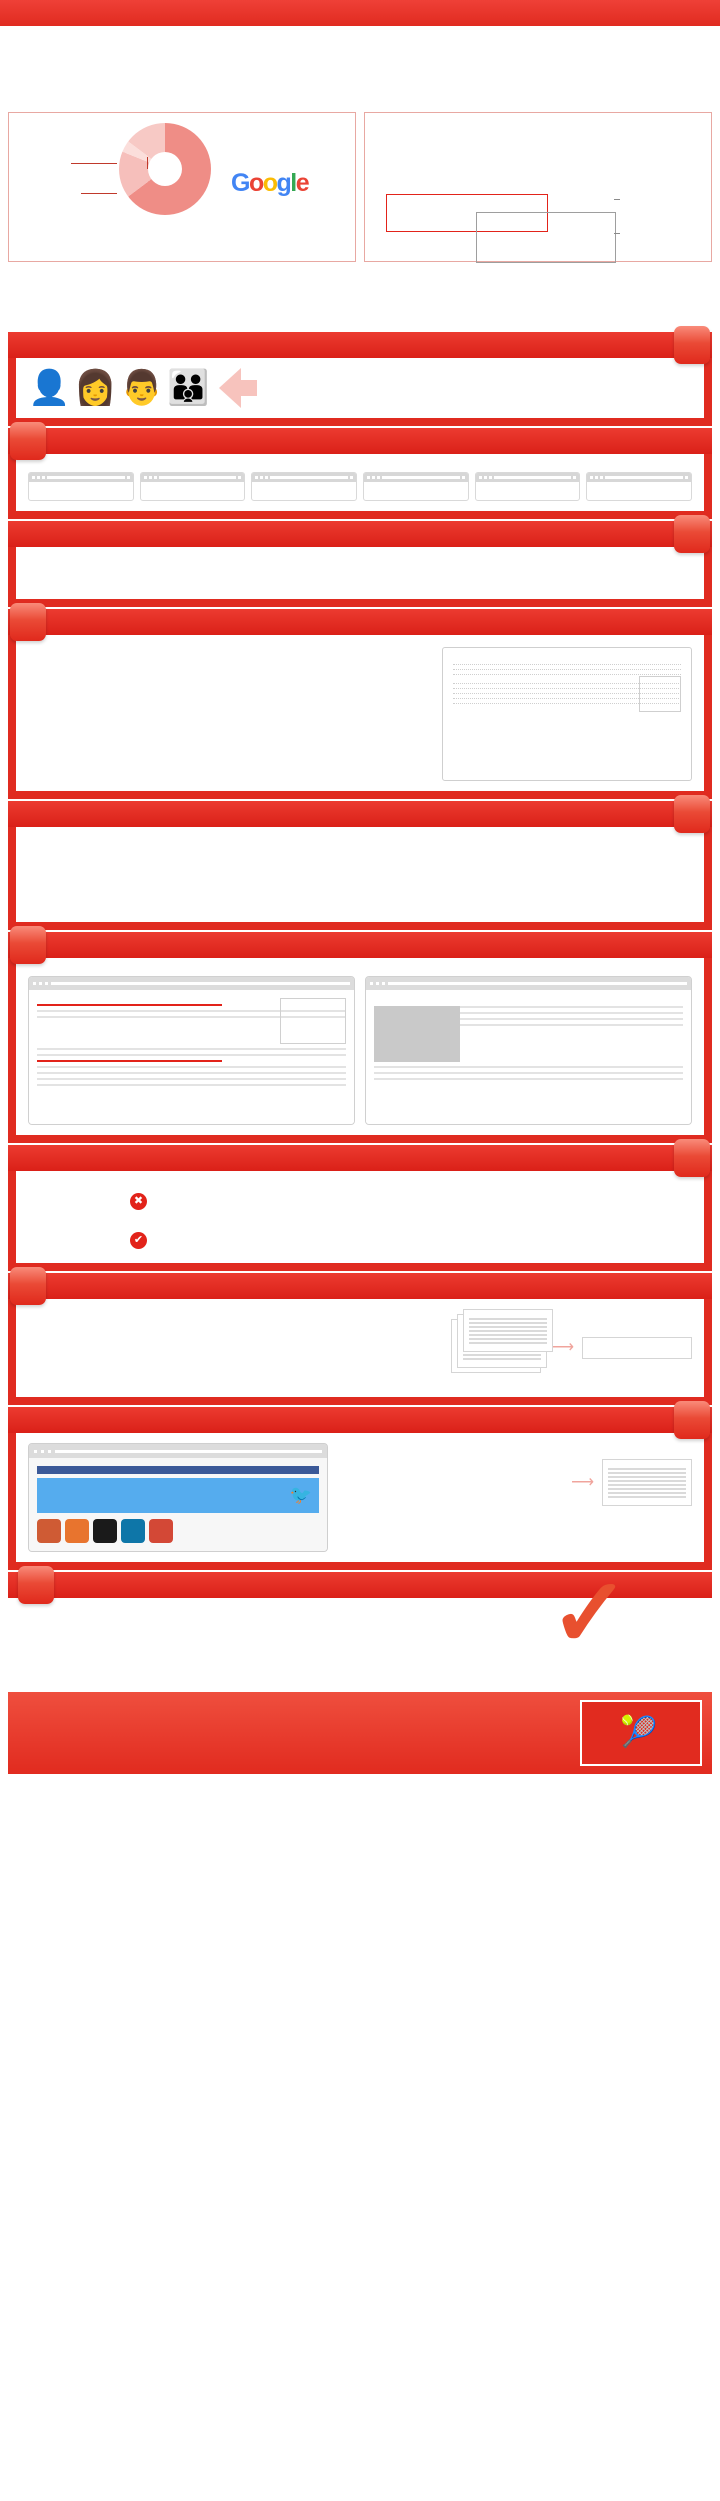 This screenshot has height=2501, width=720. What do you see at coordinates (360, 95) in the screenshot?
I see `header-title-reflection` at bounding box center [360, 95].